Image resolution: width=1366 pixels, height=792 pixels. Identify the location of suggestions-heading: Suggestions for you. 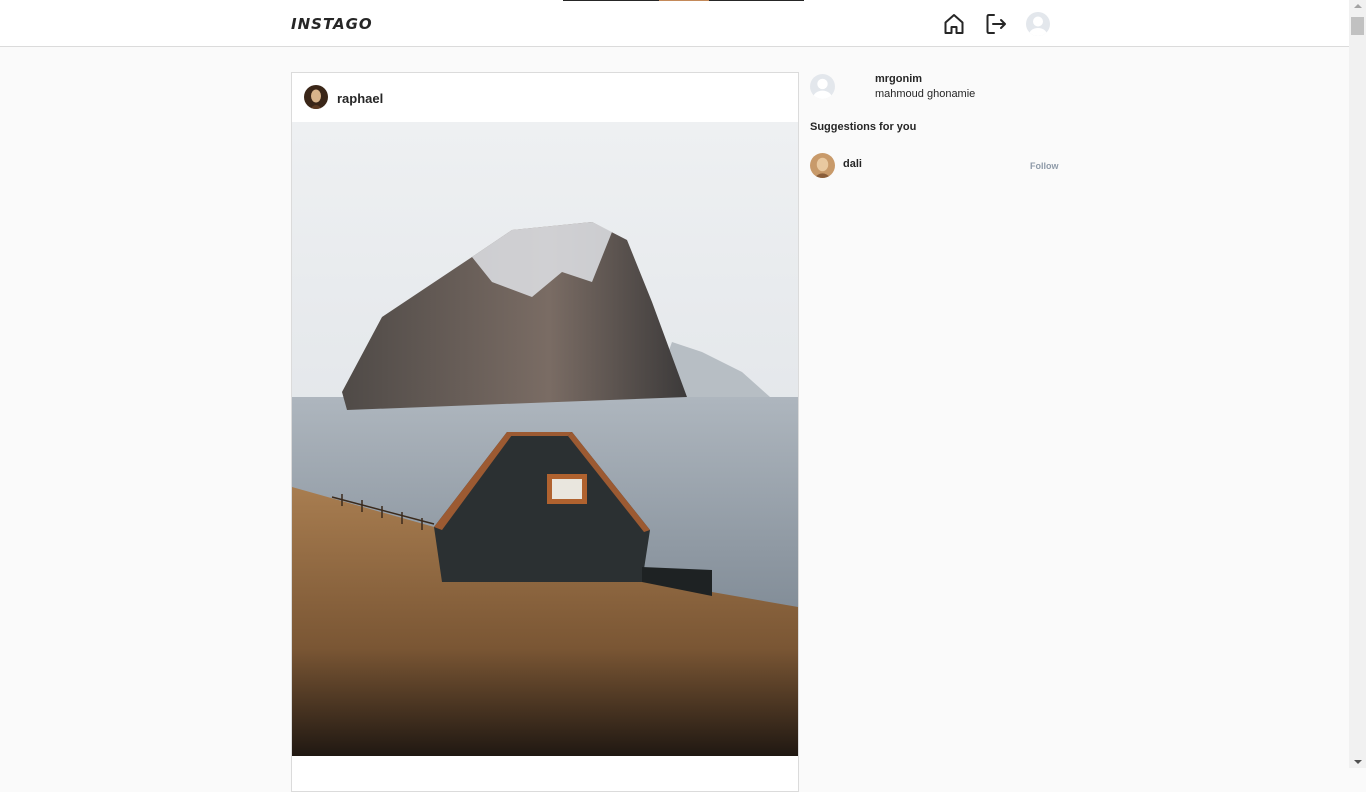
(863, 127).